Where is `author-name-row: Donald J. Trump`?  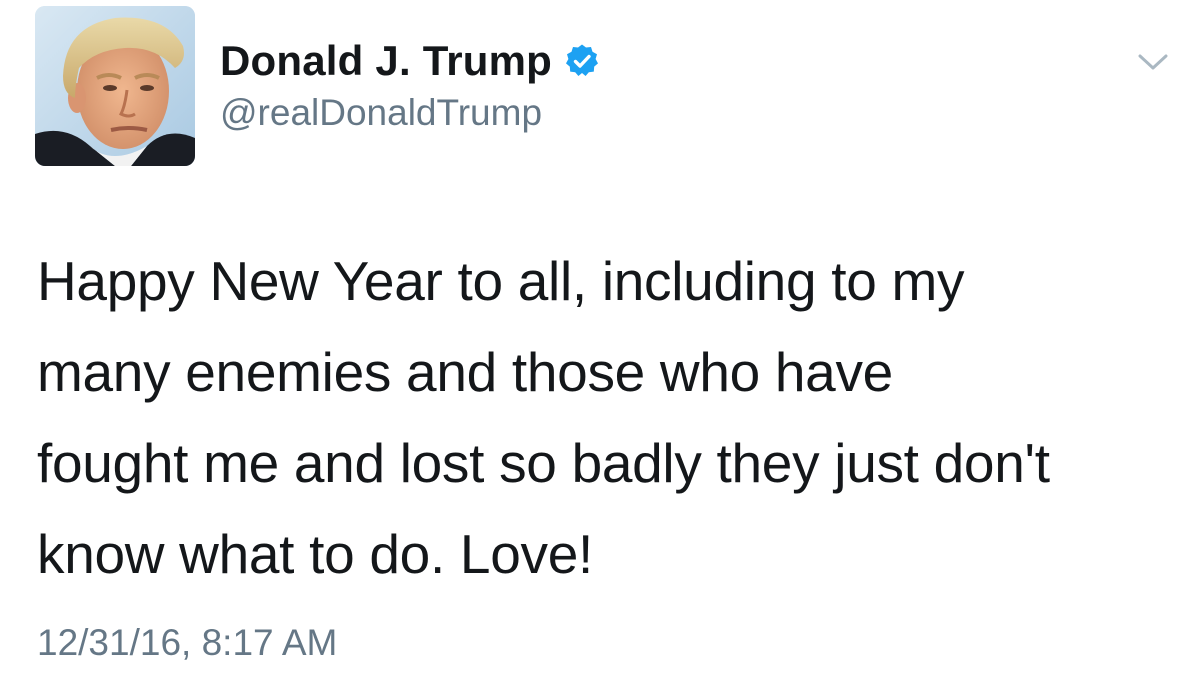 author-name-row: Donald J. Trump is located at coordinates (410, 61).